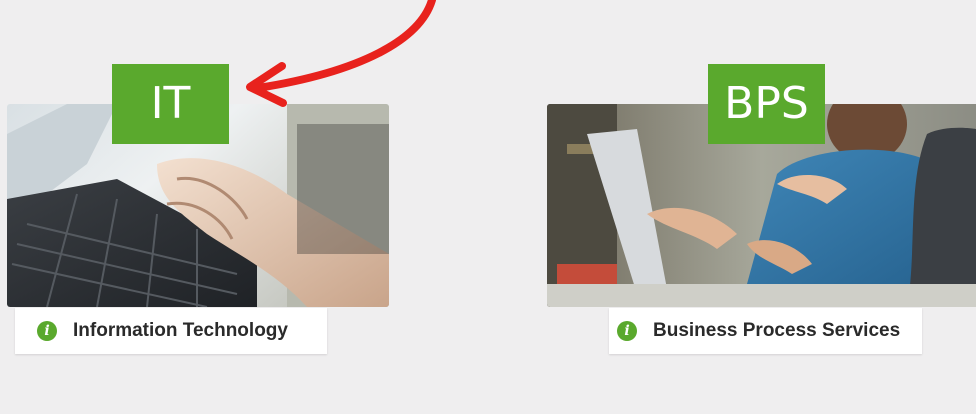 The height and width of the screenshot is (414, 976). Describe the element at coordinates (341, 53) in the screenshot. I see `annotation-arrow` at that location.